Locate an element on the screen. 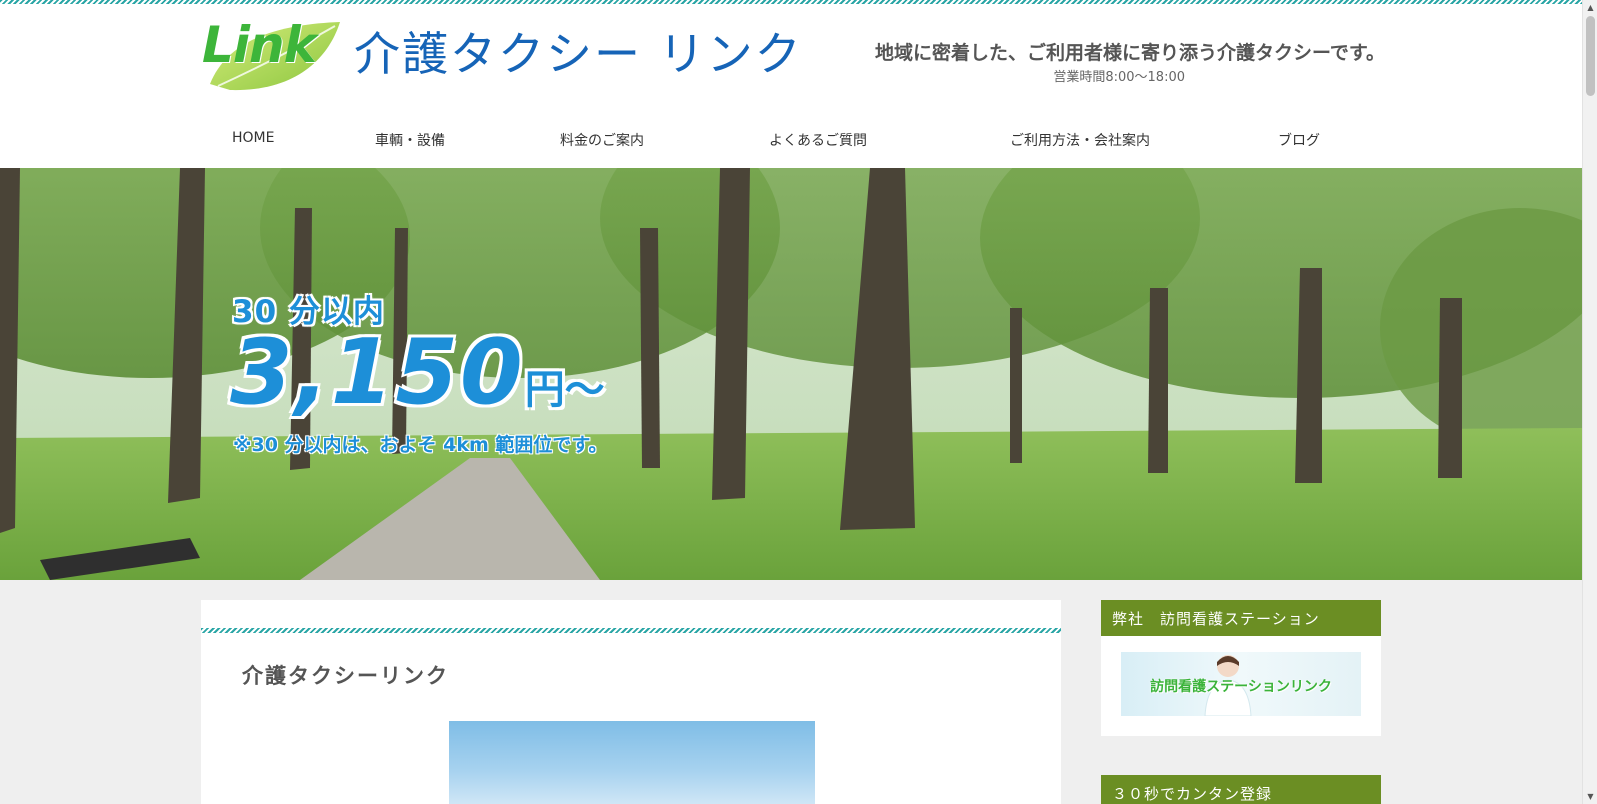 The height and width of the screenshot is (804, 1597). nav-item-blog: ブログ is located at coordinates (1299, 140).